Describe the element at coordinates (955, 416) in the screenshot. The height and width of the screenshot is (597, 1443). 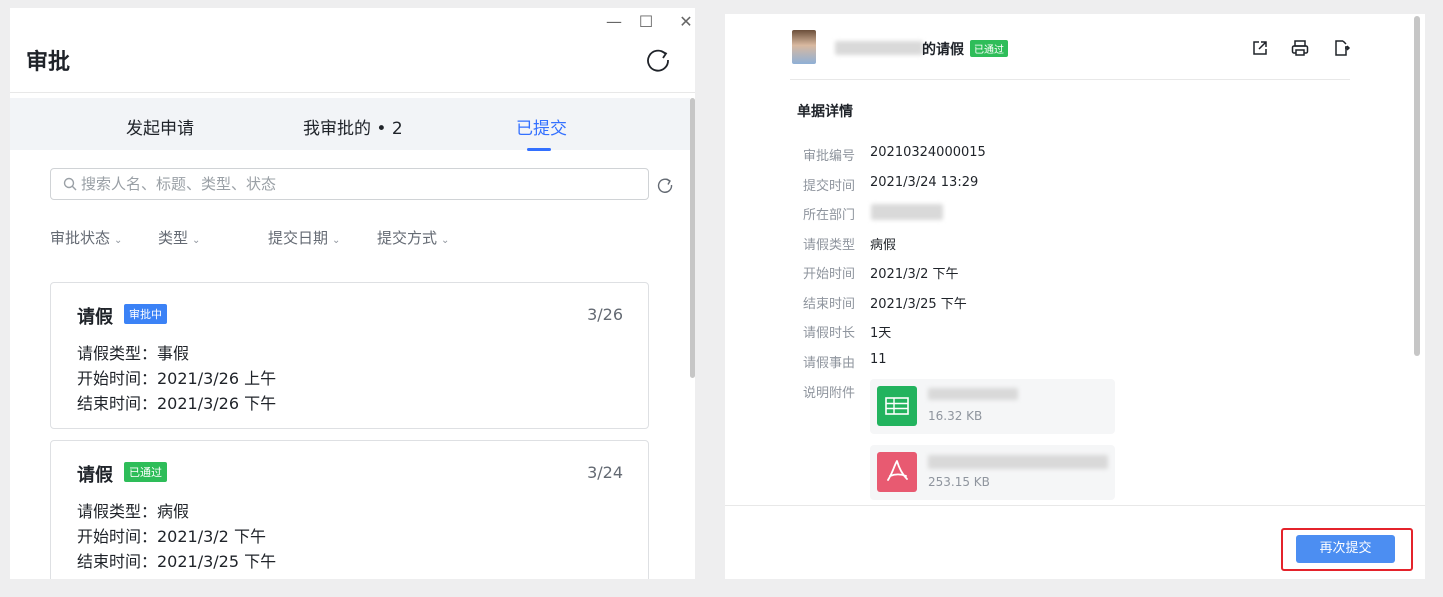
I see `attachment-size: 16.32 KB` at that location.